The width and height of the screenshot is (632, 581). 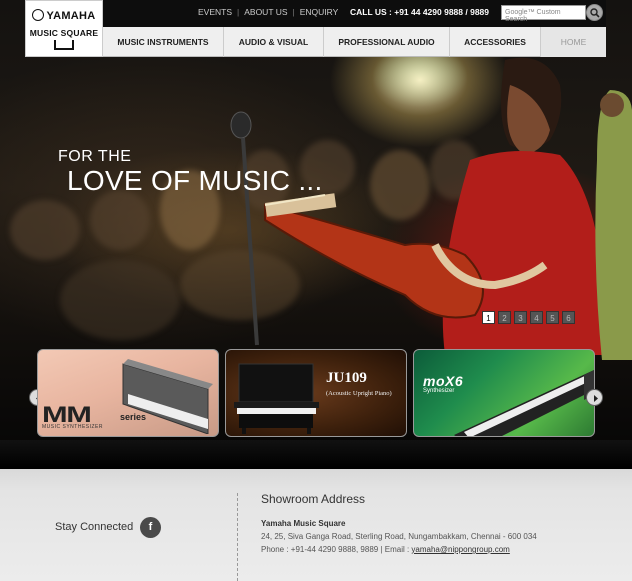 I want to click on mox6-subtitle: Synthesizer, so click(x=439, y=391).